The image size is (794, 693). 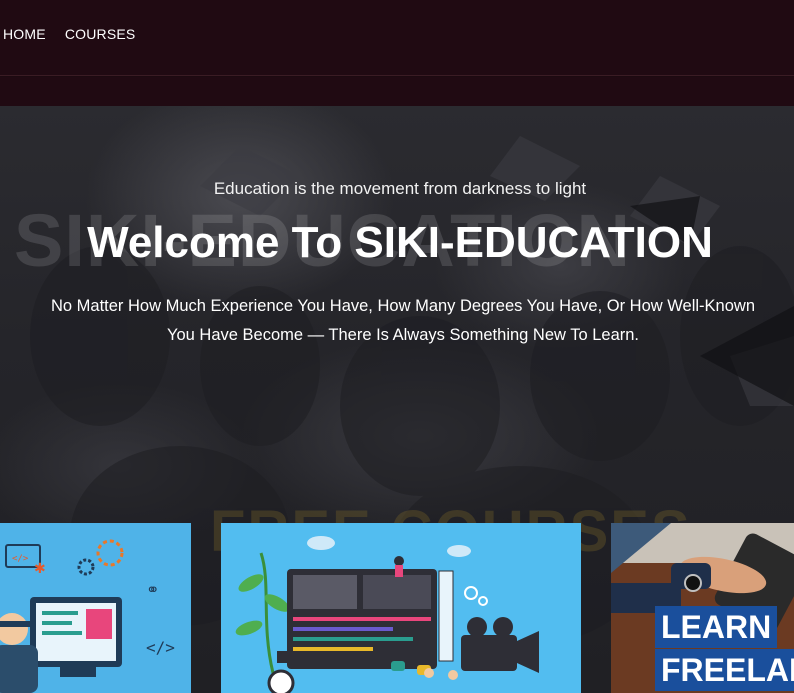 What do you see at coordinates (100, 34) in the screenshot?
I see `nav-courses-link: COURSES` at bounding box center [100, 34].